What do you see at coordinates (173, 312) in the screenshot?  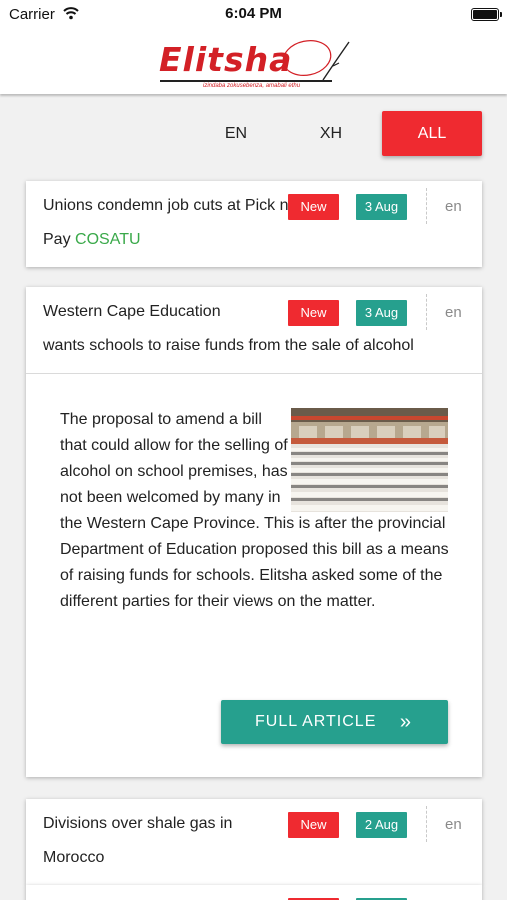 I see `article-title: Western Cape Education` at bounding box center [173, 312].